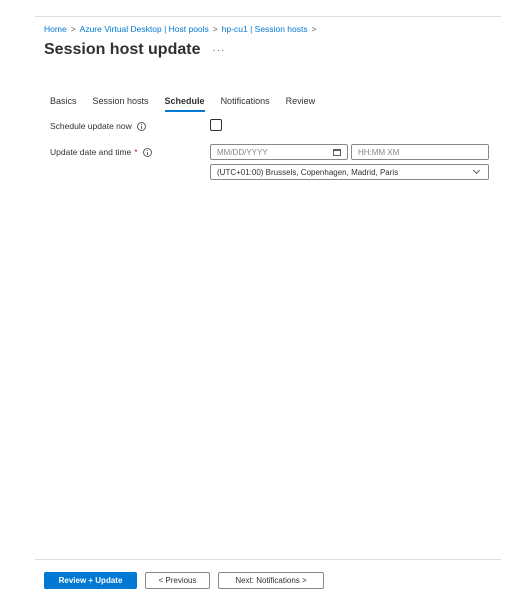 This screenshot has height=600, width=525. Describe the element at coordinates (177, 580) in the screenshot. I see `previous-button: < Previous` at that location.